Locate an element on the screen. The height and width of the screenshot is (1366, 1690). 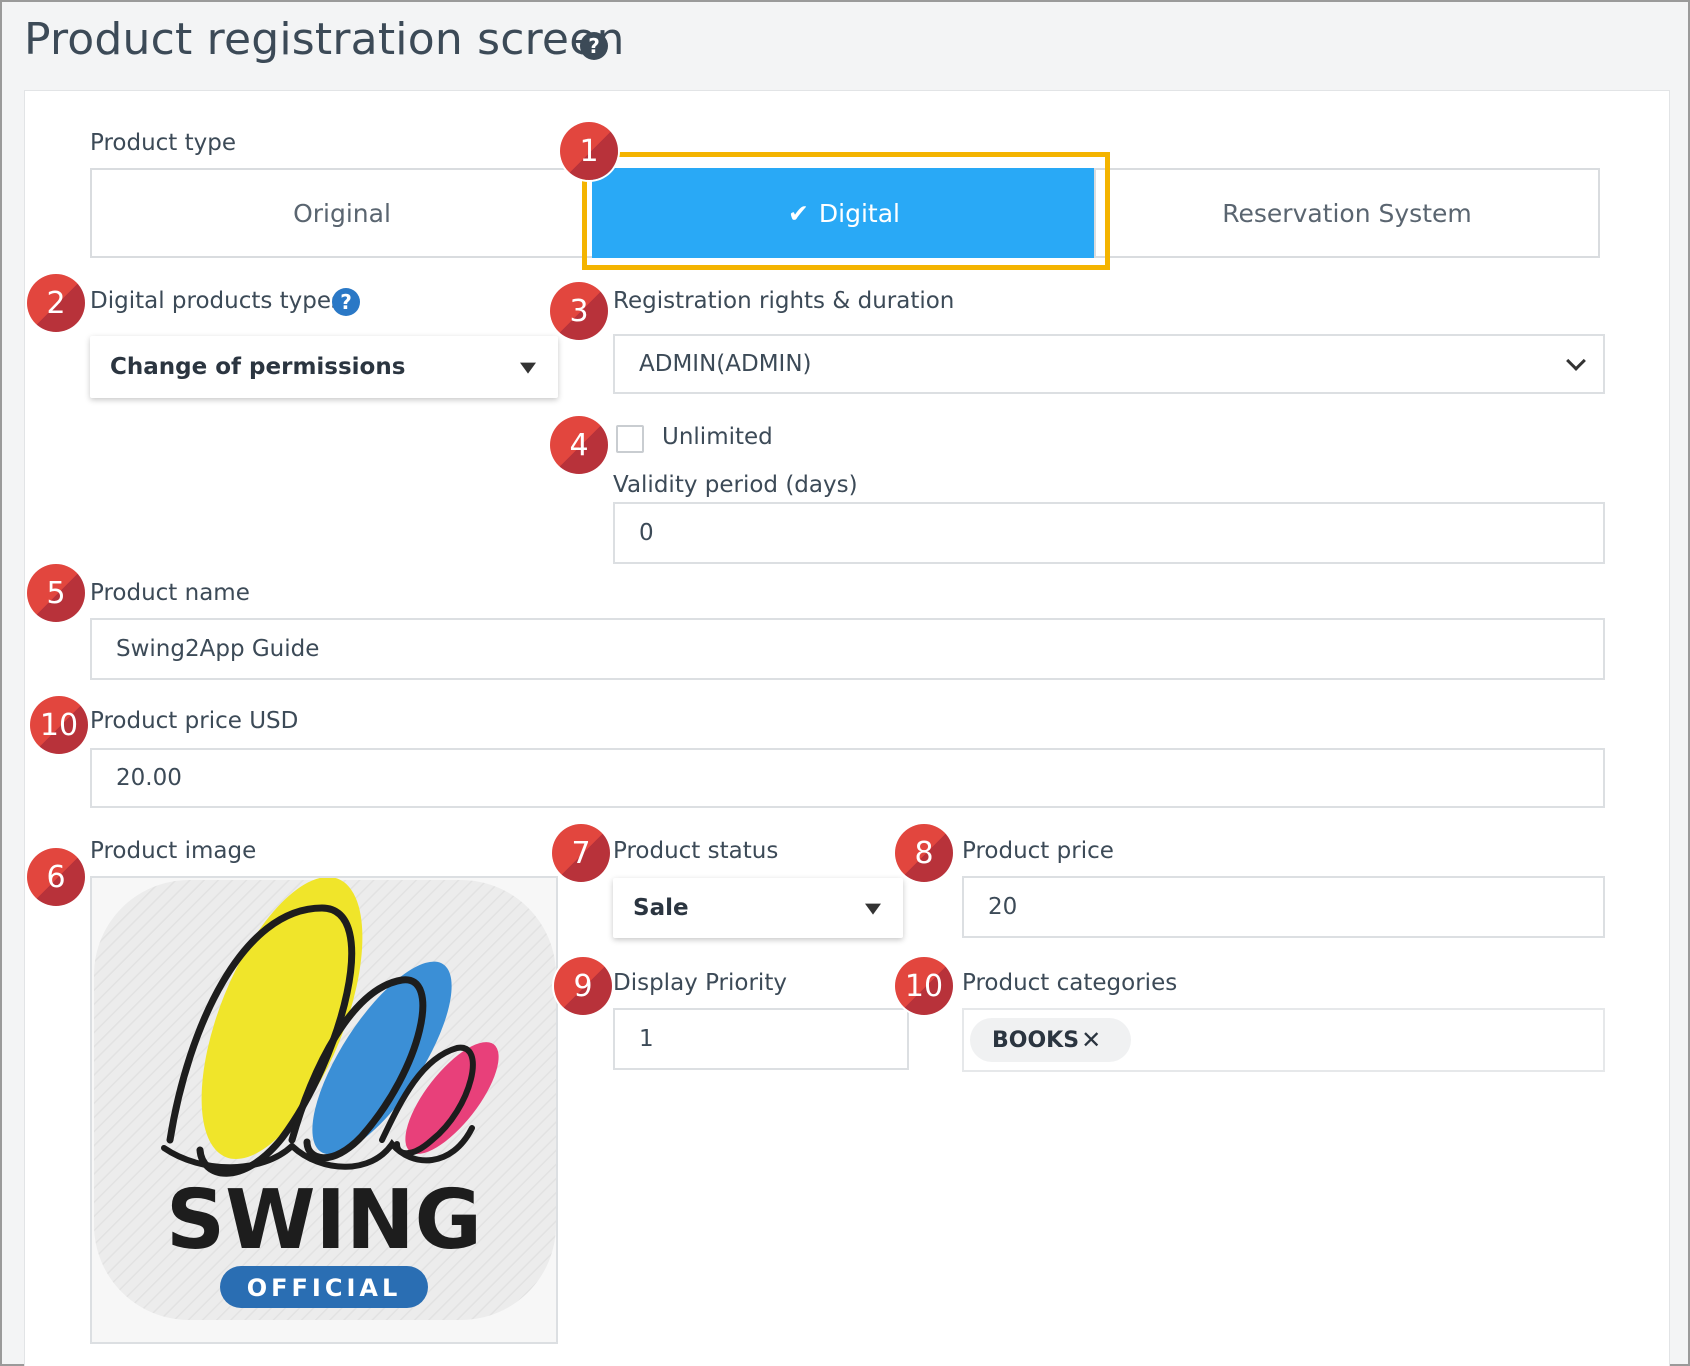
digital-products-types-label: Digital products types is located at coordinates (217, 301).